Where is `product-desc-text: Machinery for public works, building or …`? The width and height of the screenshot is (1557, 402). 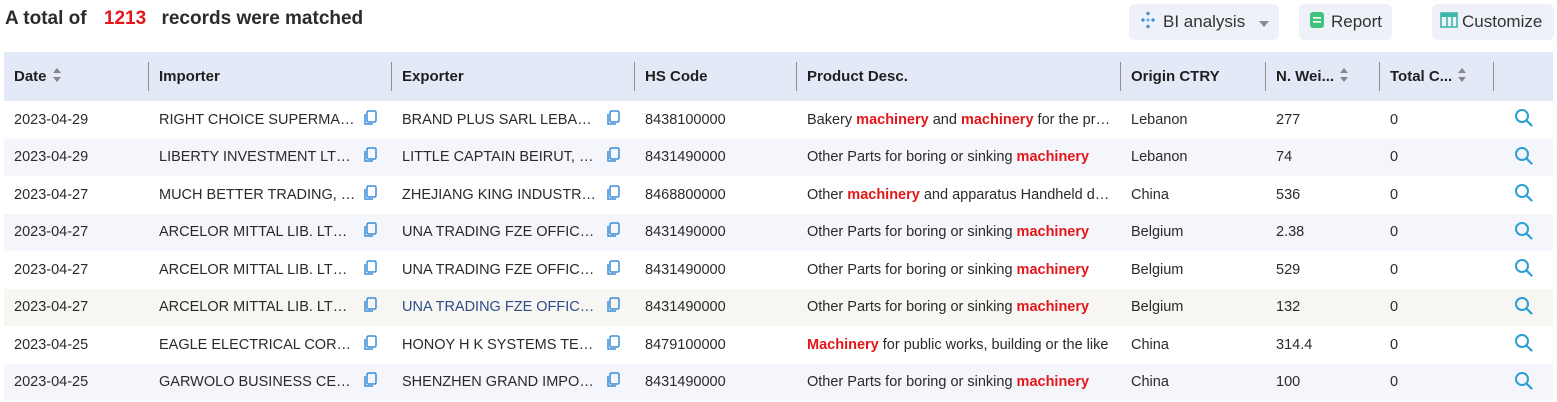
product-desc-text: Machinery for public works, building or … is located at coordinates (957, 345).